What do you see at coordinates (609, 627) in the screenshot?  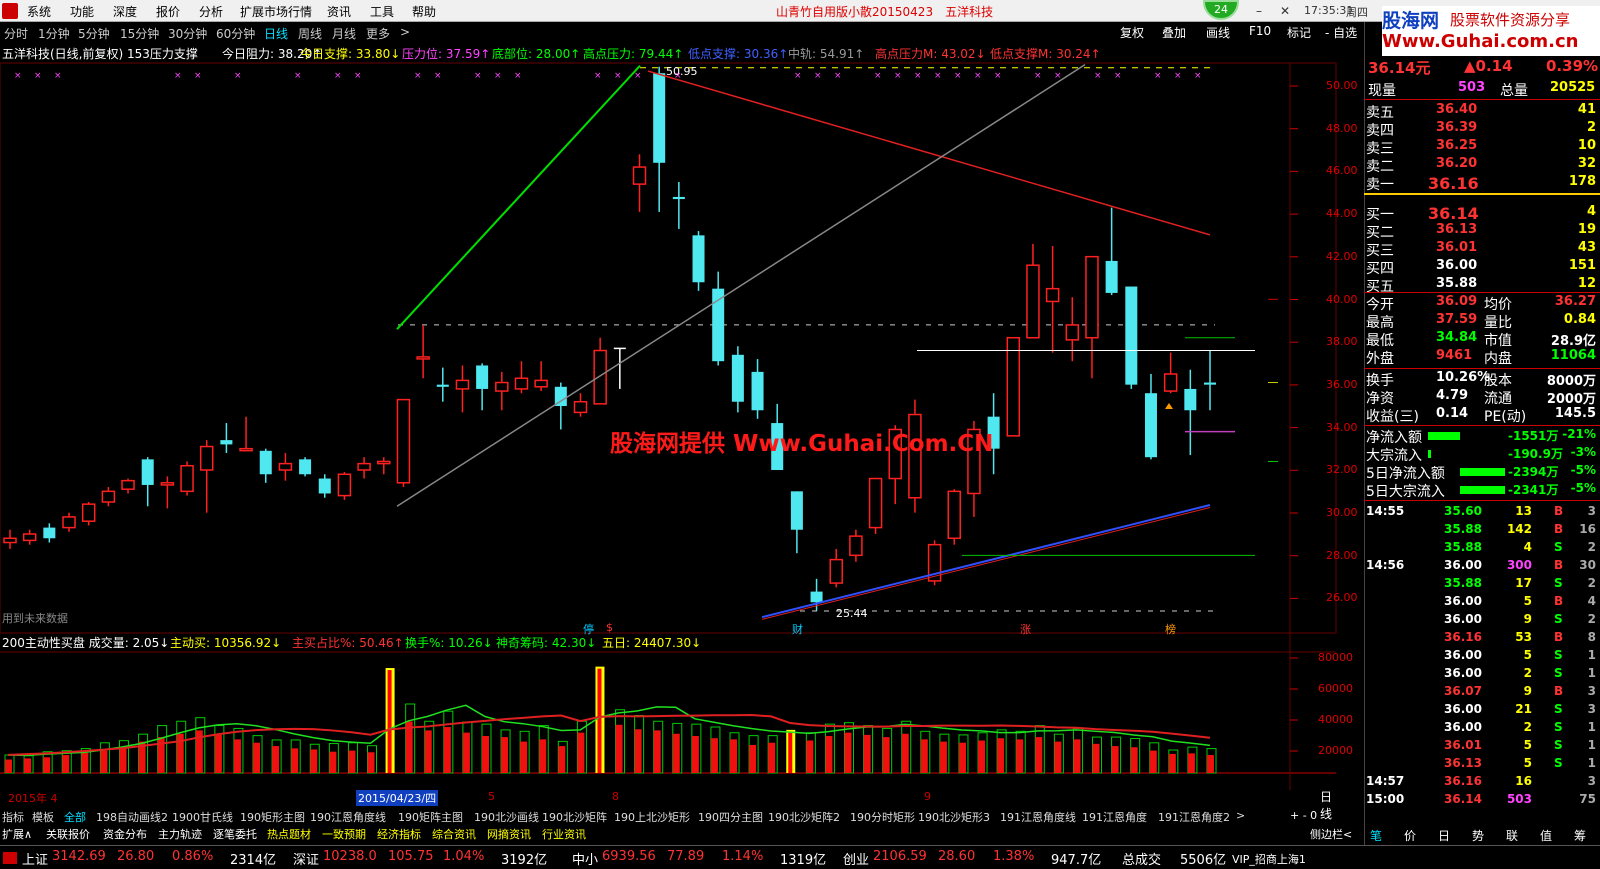 I see `event-marker: $` at bounding box center [609, 627].